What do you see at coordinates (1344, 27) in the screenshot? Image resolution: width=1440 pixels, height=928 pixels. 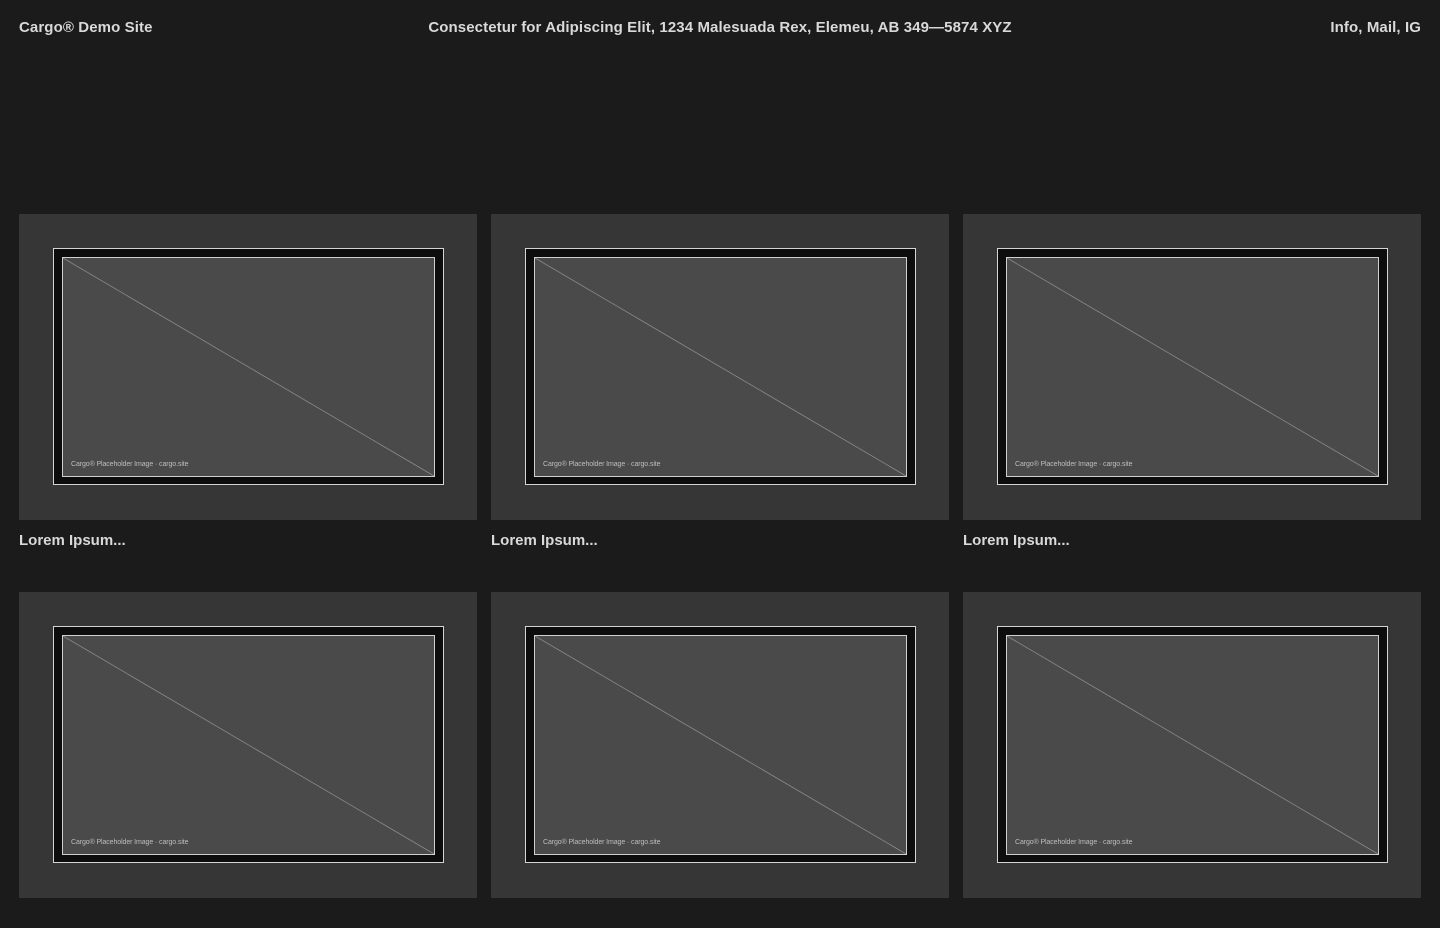 I see `info-link: Info` at bounding box center [1344, 27].